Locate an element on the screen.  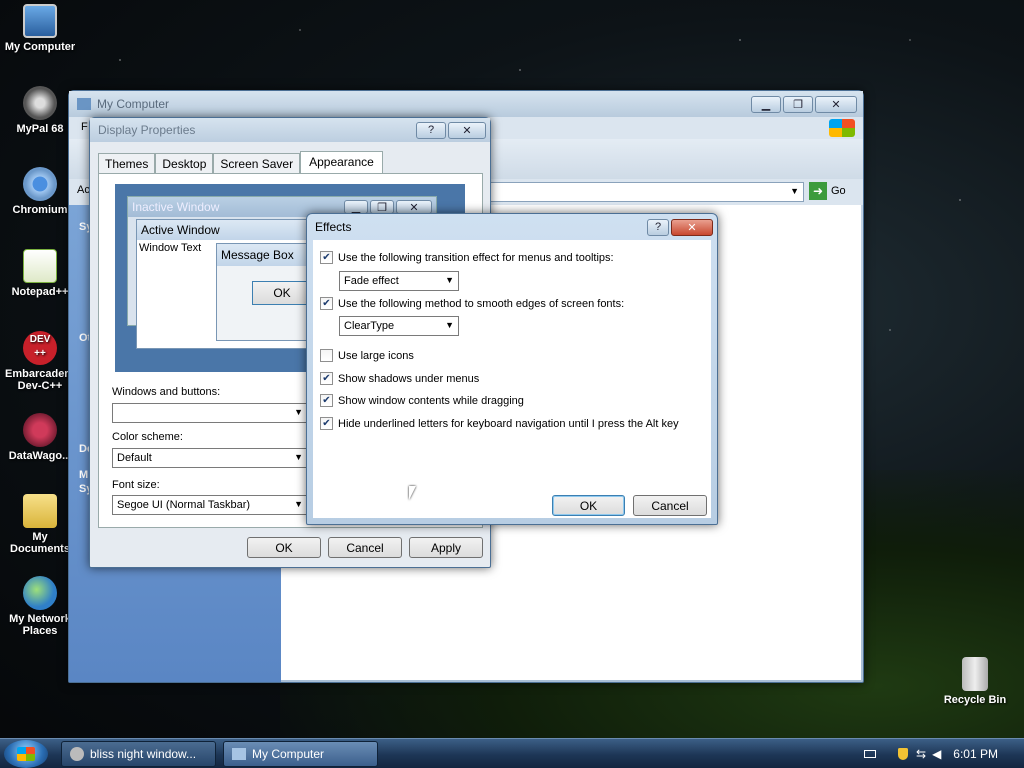
effects-titlebar: Effects ? ✕ is located at coordinates (512, 227).